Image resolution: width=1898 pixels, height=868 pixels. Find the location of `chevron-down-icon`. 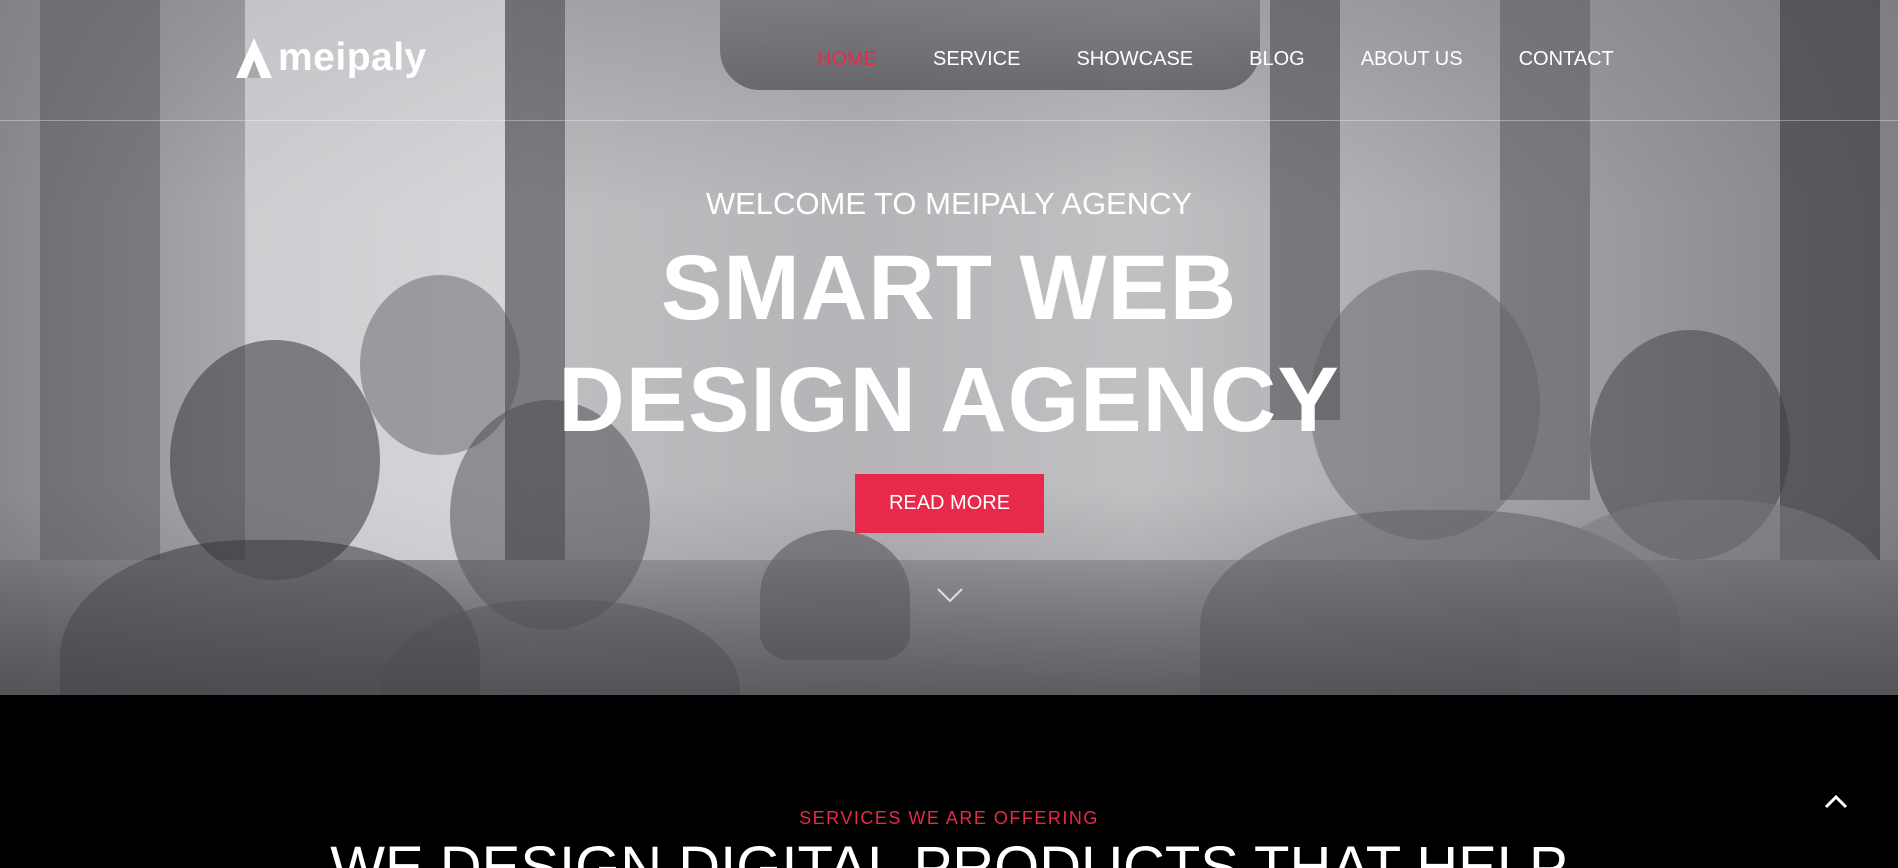

chevron-down-icon is located at coordinates (950, 595).